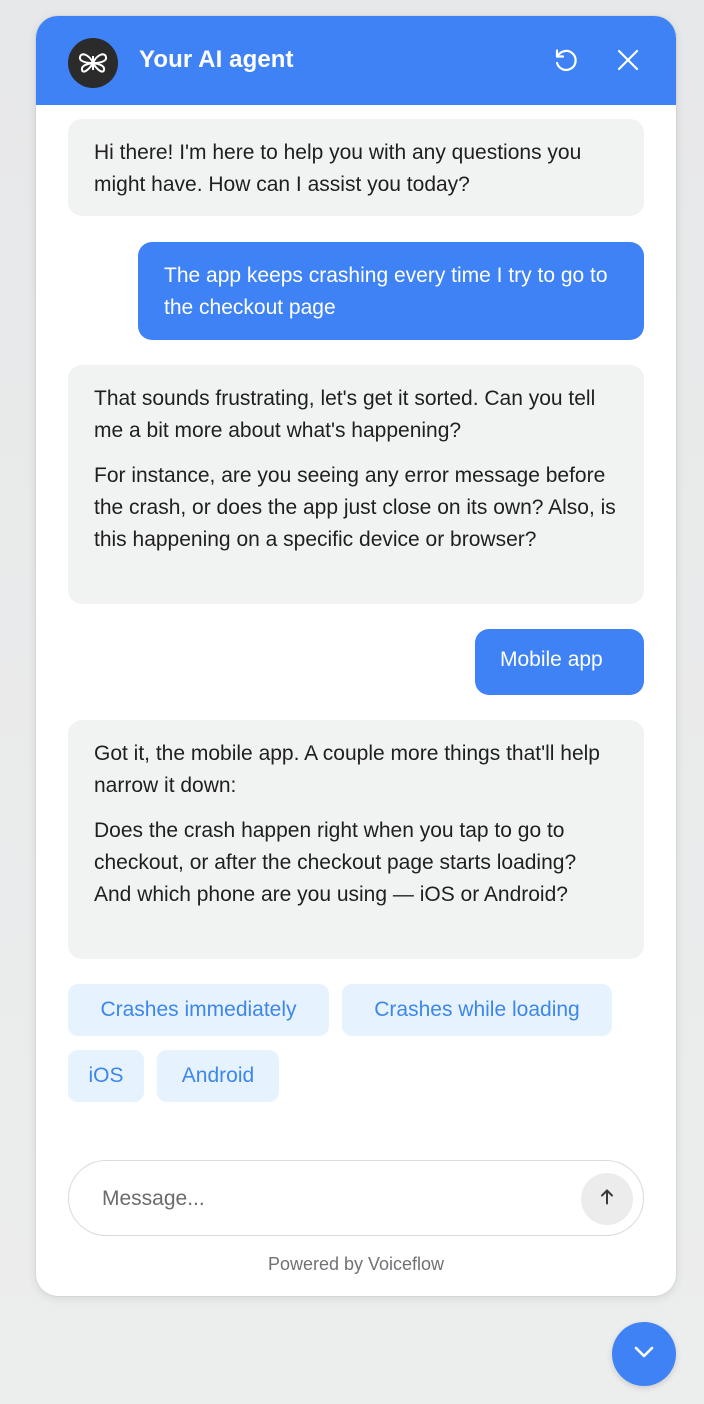 The height and width of the screenshot is (1404, 704). What do you see at coordinates (198, 1010) in the screenshot?
I see `quick-reply-button: Crashes immediately` at bounding box center [198, 1010].